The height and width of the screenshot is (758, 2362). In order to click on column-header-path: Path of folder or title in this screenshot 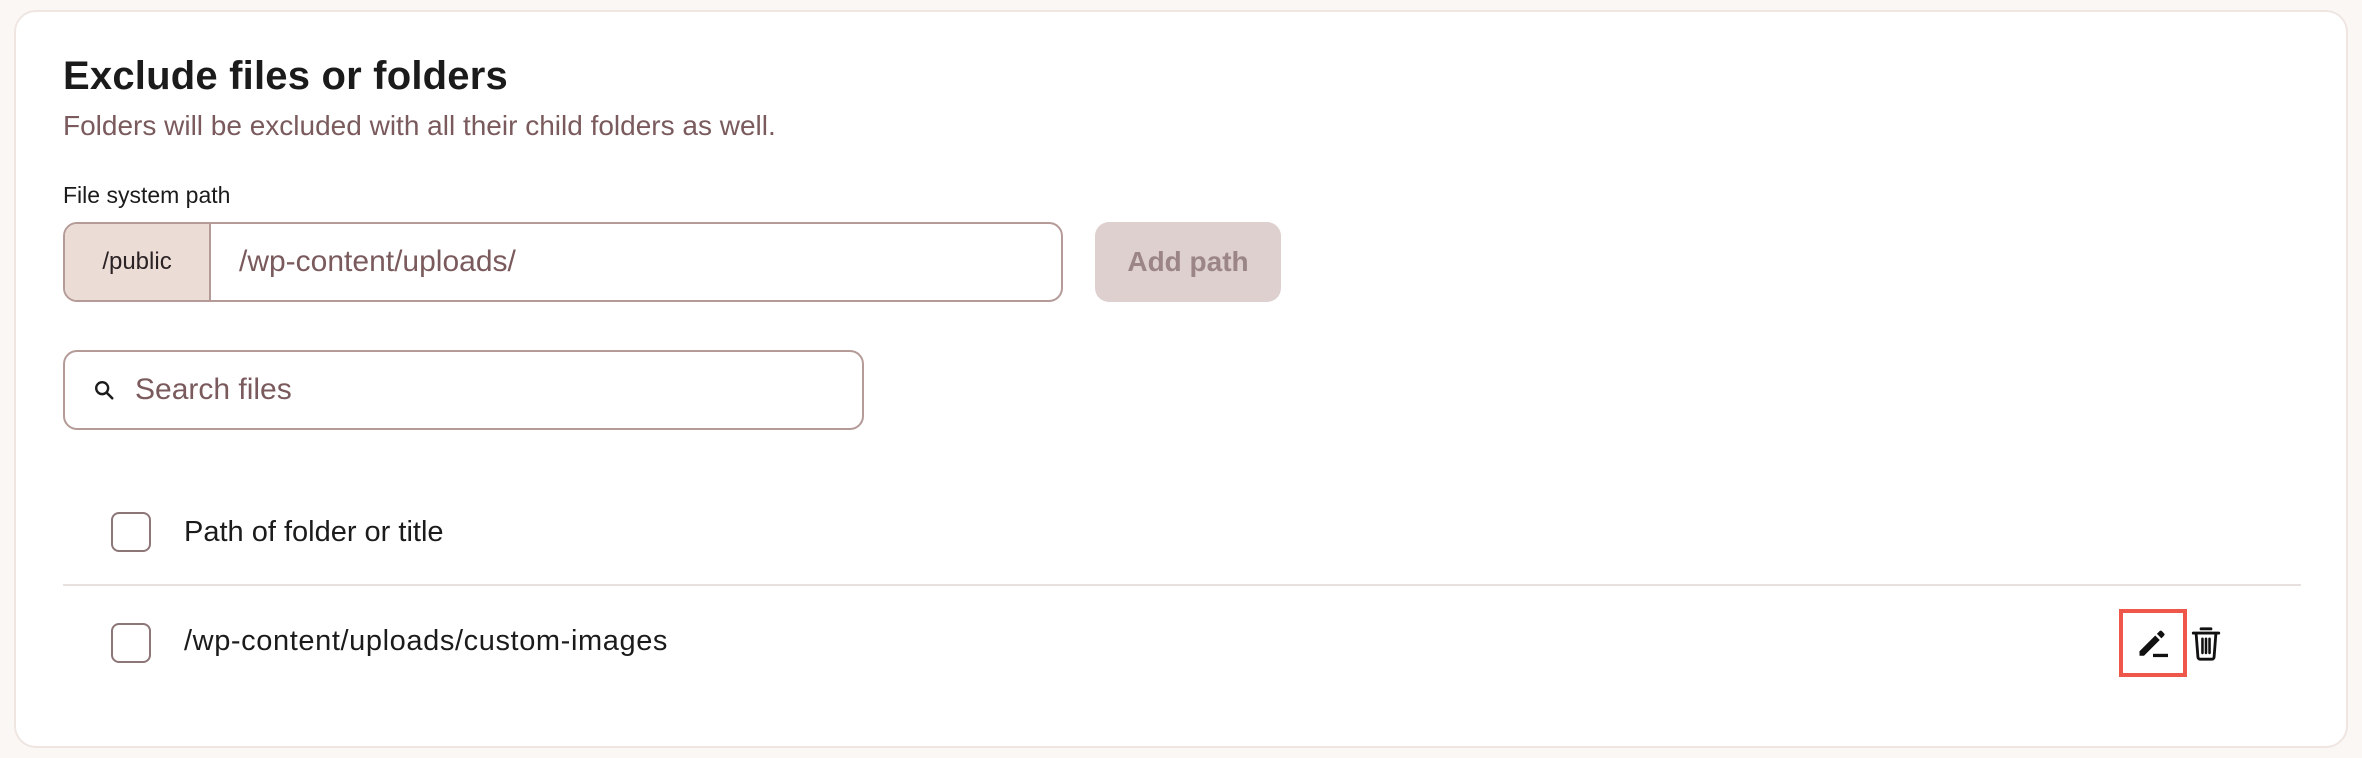, I will do `click(314, 532)`.